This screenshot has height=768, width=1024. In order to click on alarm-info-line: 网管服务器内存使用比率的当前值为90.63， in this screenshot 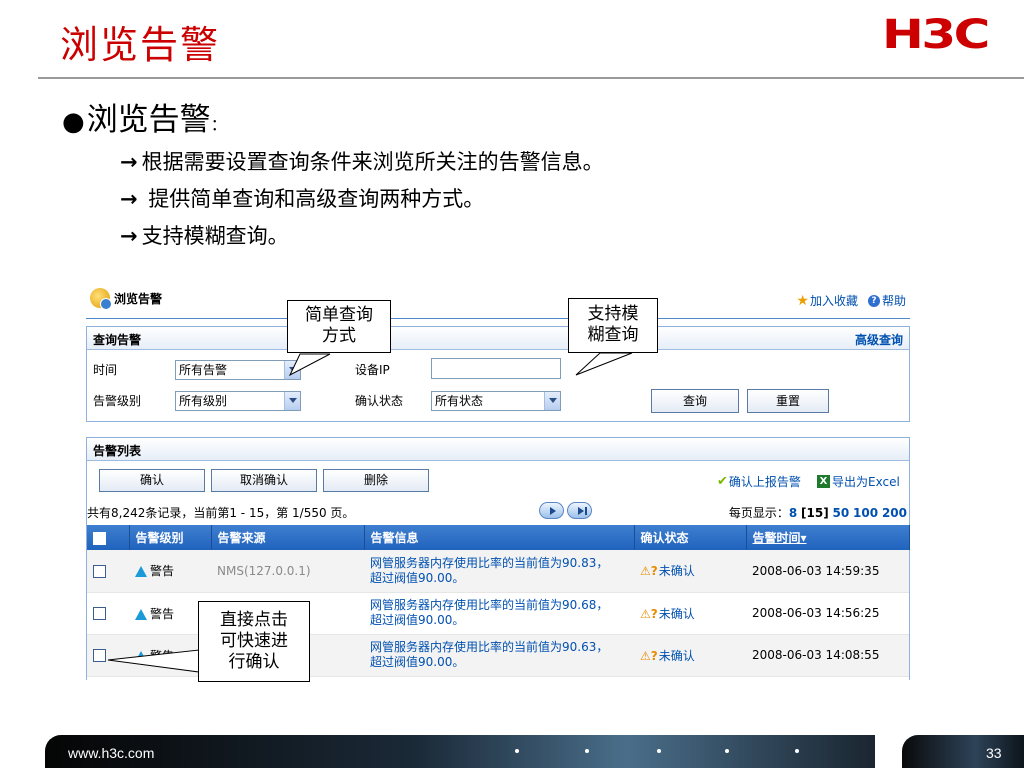, I will do `click(489, 647)`.